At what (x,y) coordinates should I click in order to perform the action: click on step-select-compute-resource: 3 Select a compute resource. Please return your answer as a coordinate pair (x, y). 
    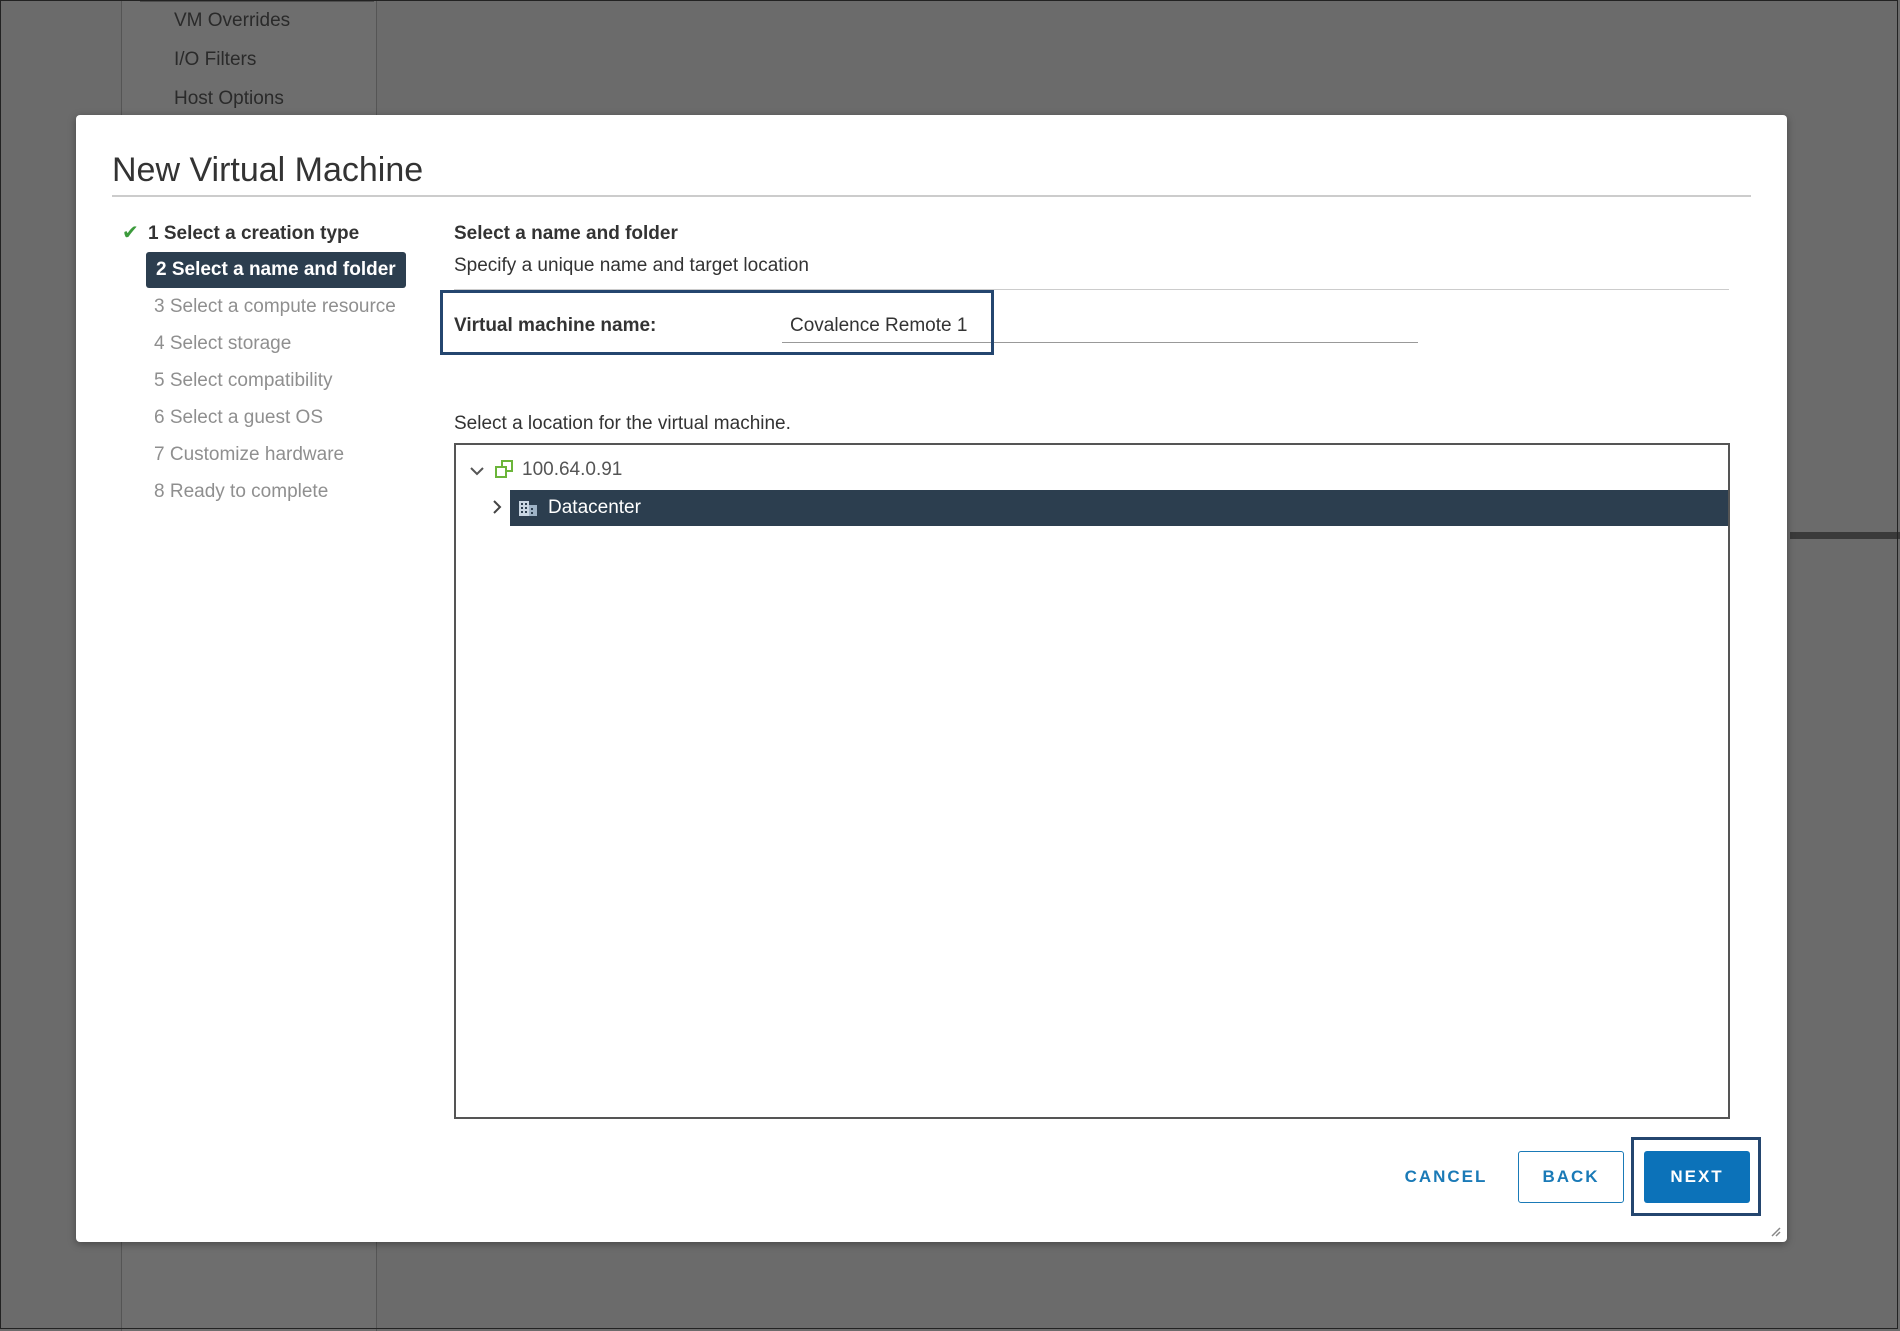
    Looking at the image, I should click on (275, 307).